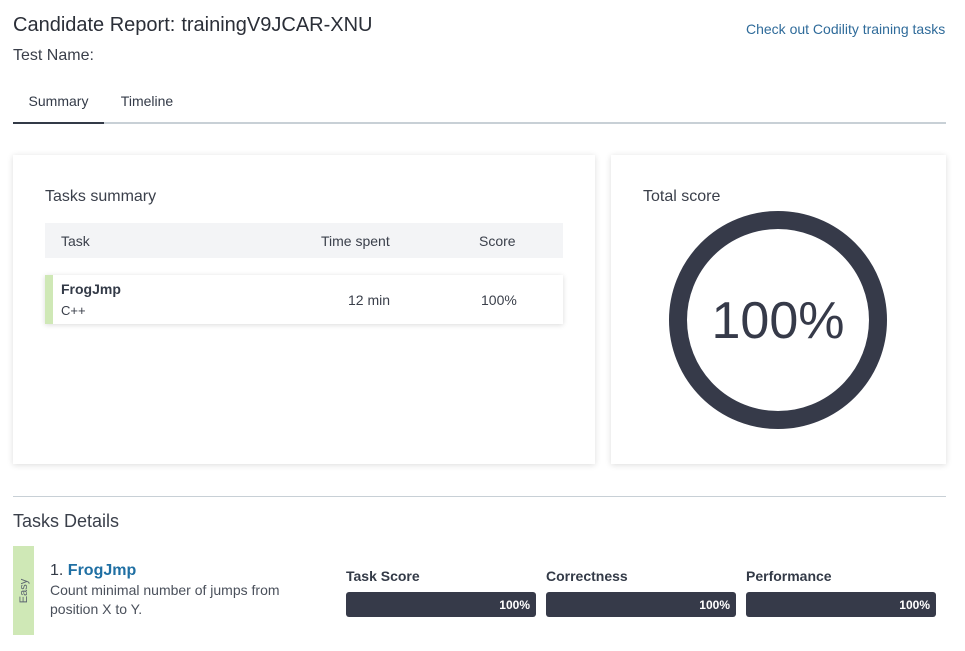 The height and width of the screenshot is (651, 965). Describe the element at coordinates (499, 300) in the screenshot. I see `task-score: 100%` at that location.